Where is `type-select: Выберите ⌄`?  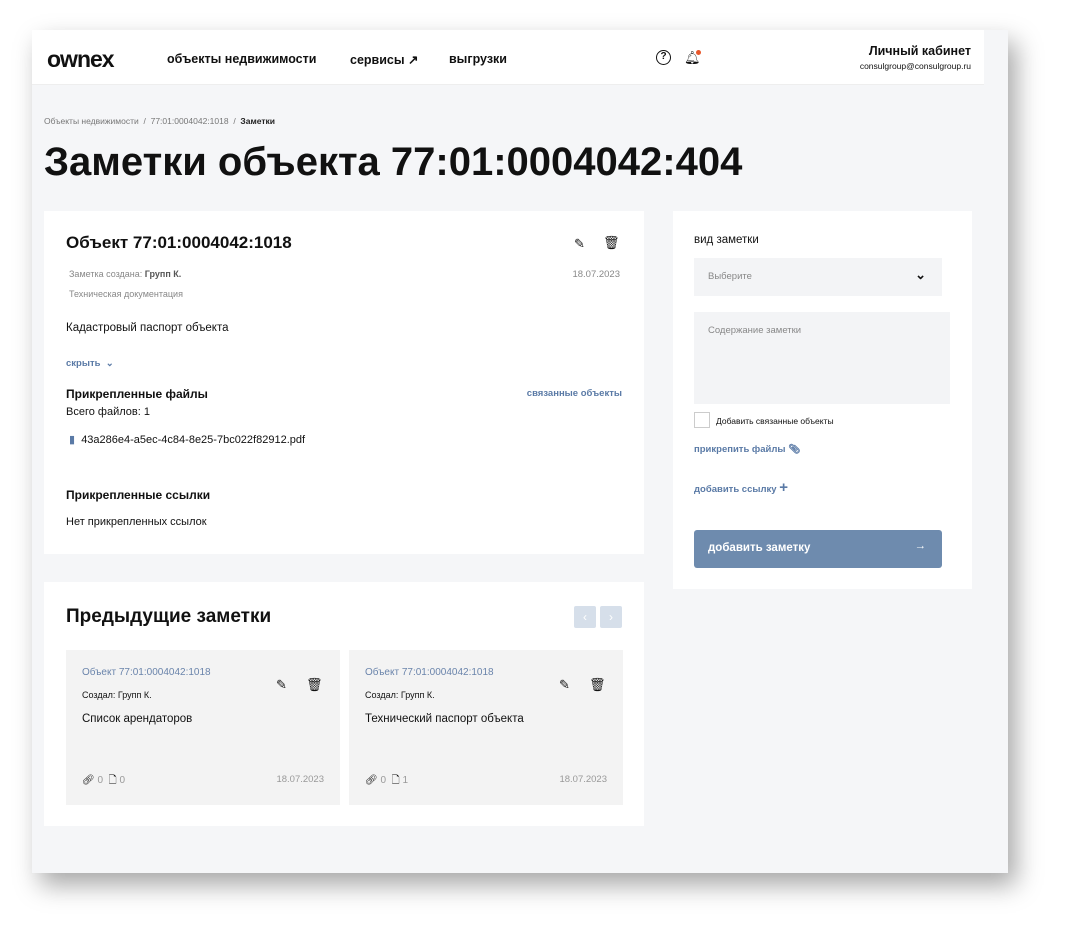 type-select: Выберите ⌄ is located at coordinates (818, 277).